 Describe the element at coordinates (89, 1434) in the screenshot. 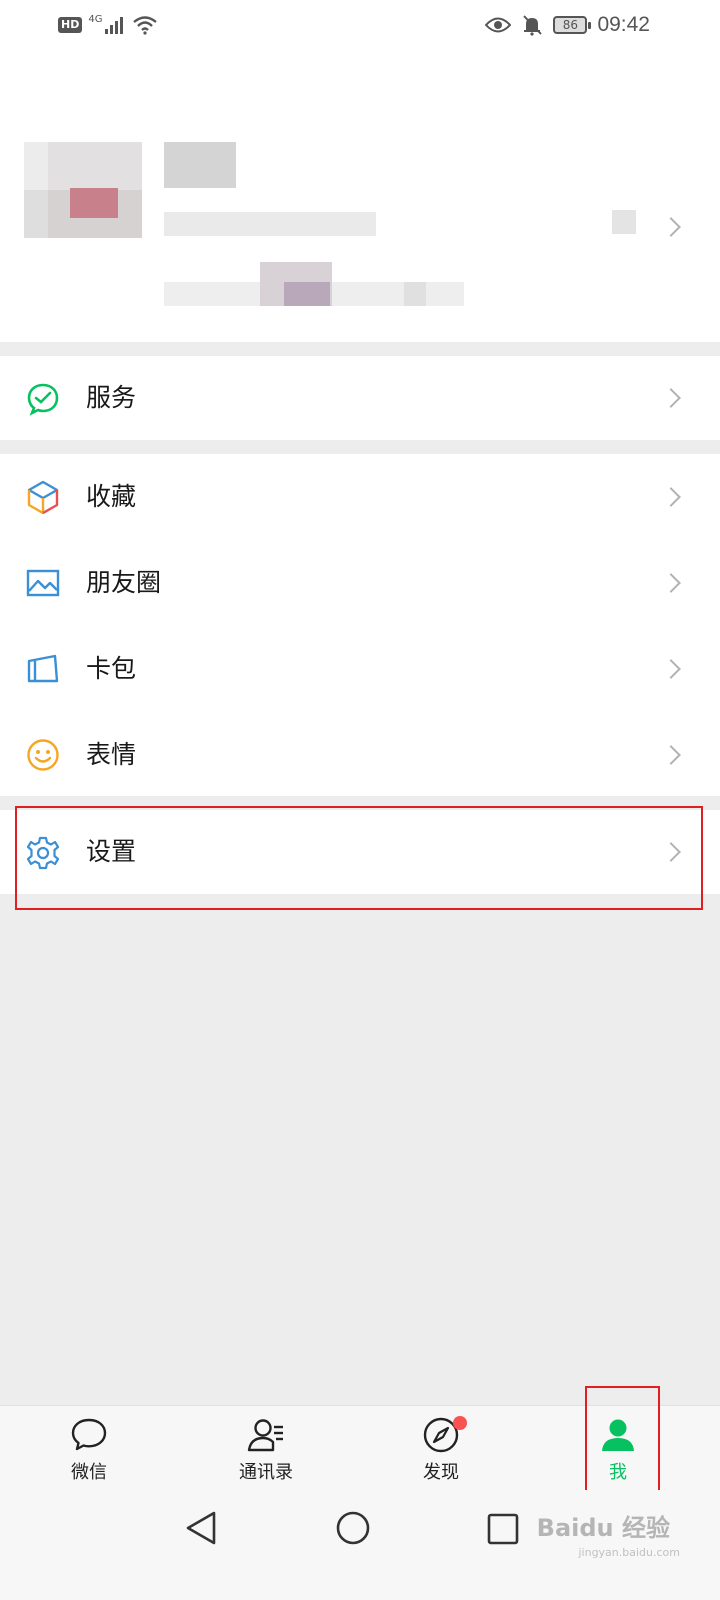

I see `chat-bubble-icon` at that location.